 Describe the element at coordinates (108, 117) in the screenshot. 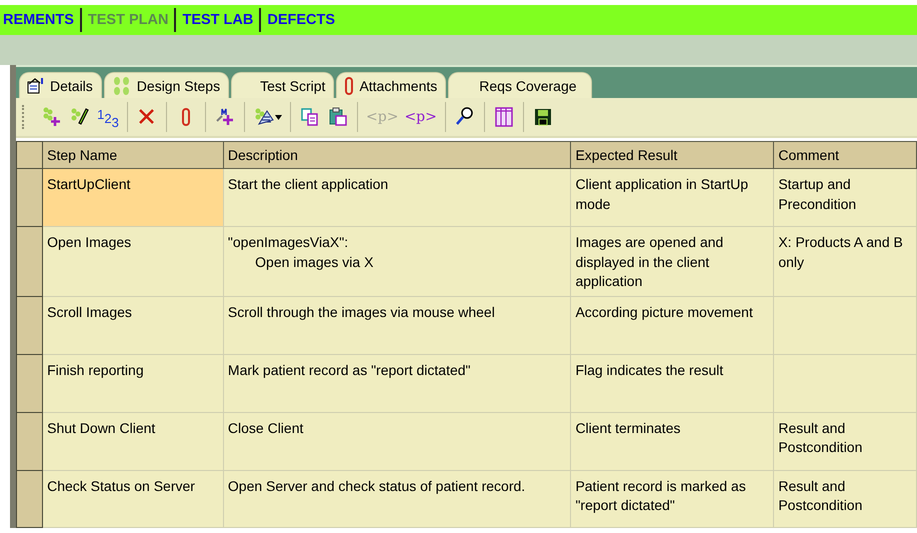

I see `renumber-button: 123` at that location.